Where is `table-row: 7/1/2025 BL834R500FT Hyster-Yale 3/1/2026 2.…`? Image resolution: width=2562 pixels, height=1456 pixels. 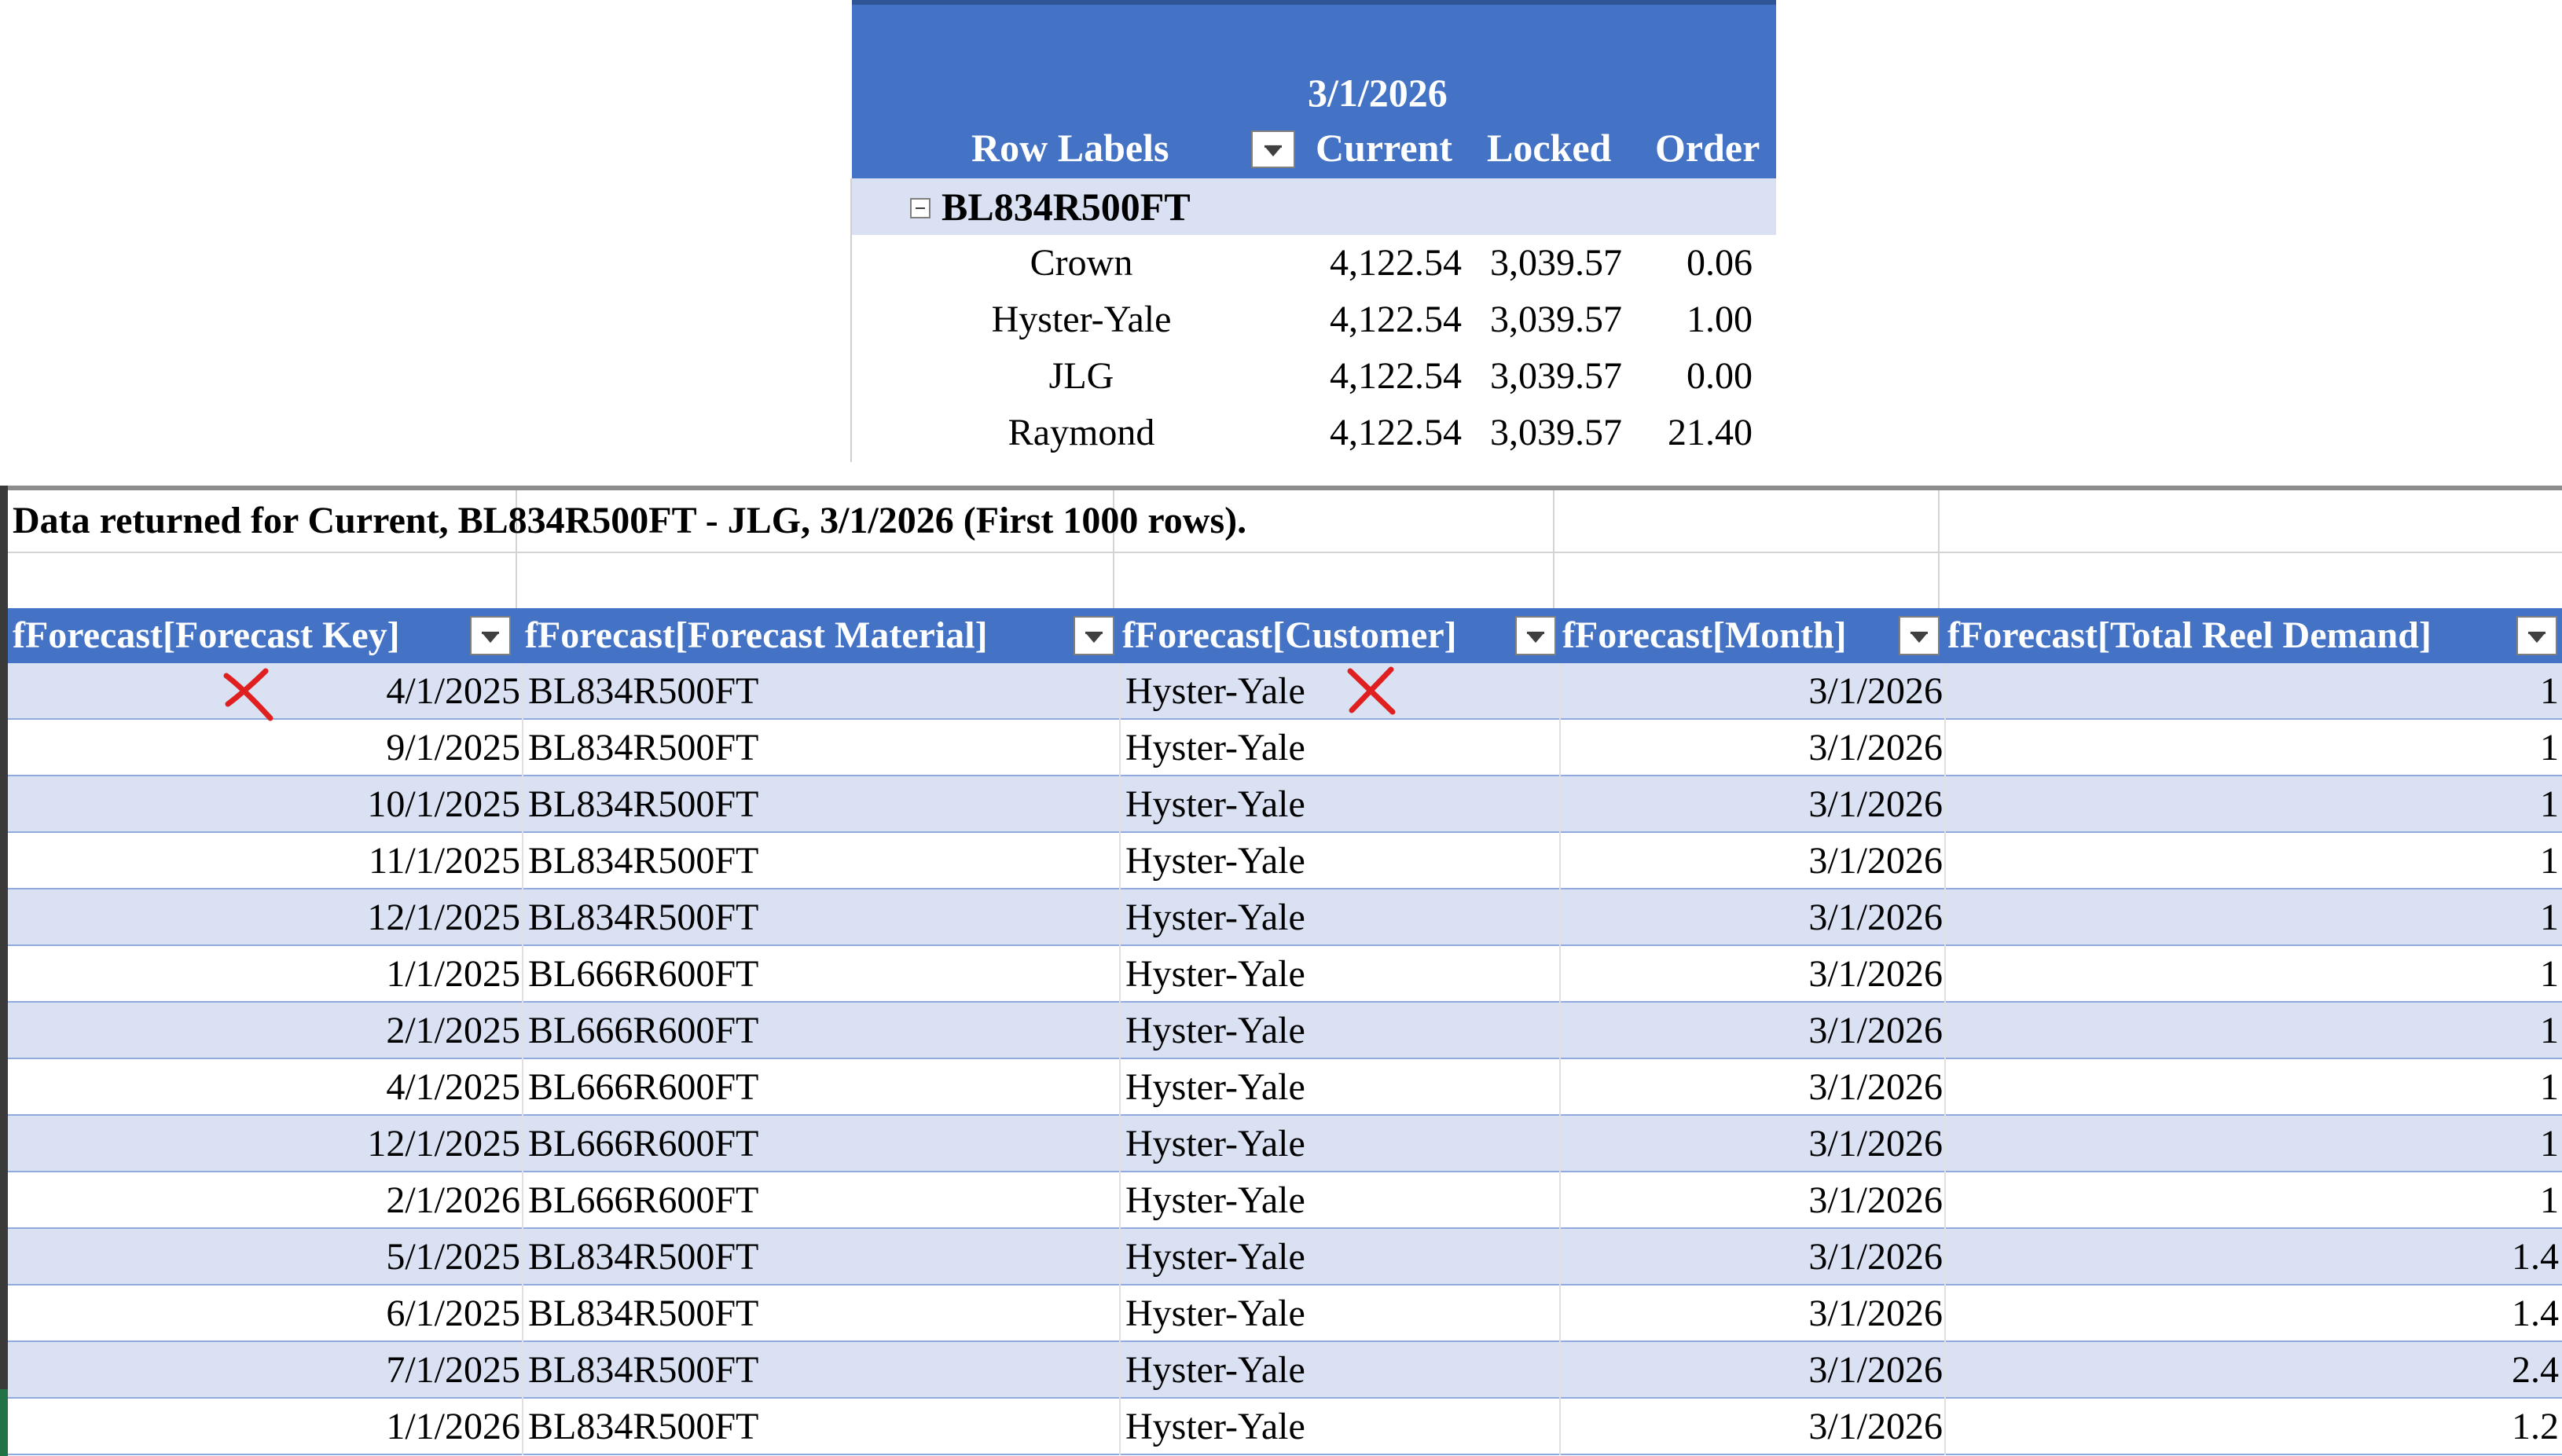
table-row: 7/1/2025 BL834R500FT Hyster-Yale 3/1/2026 2.… is located at coordinates (1285, 1370).